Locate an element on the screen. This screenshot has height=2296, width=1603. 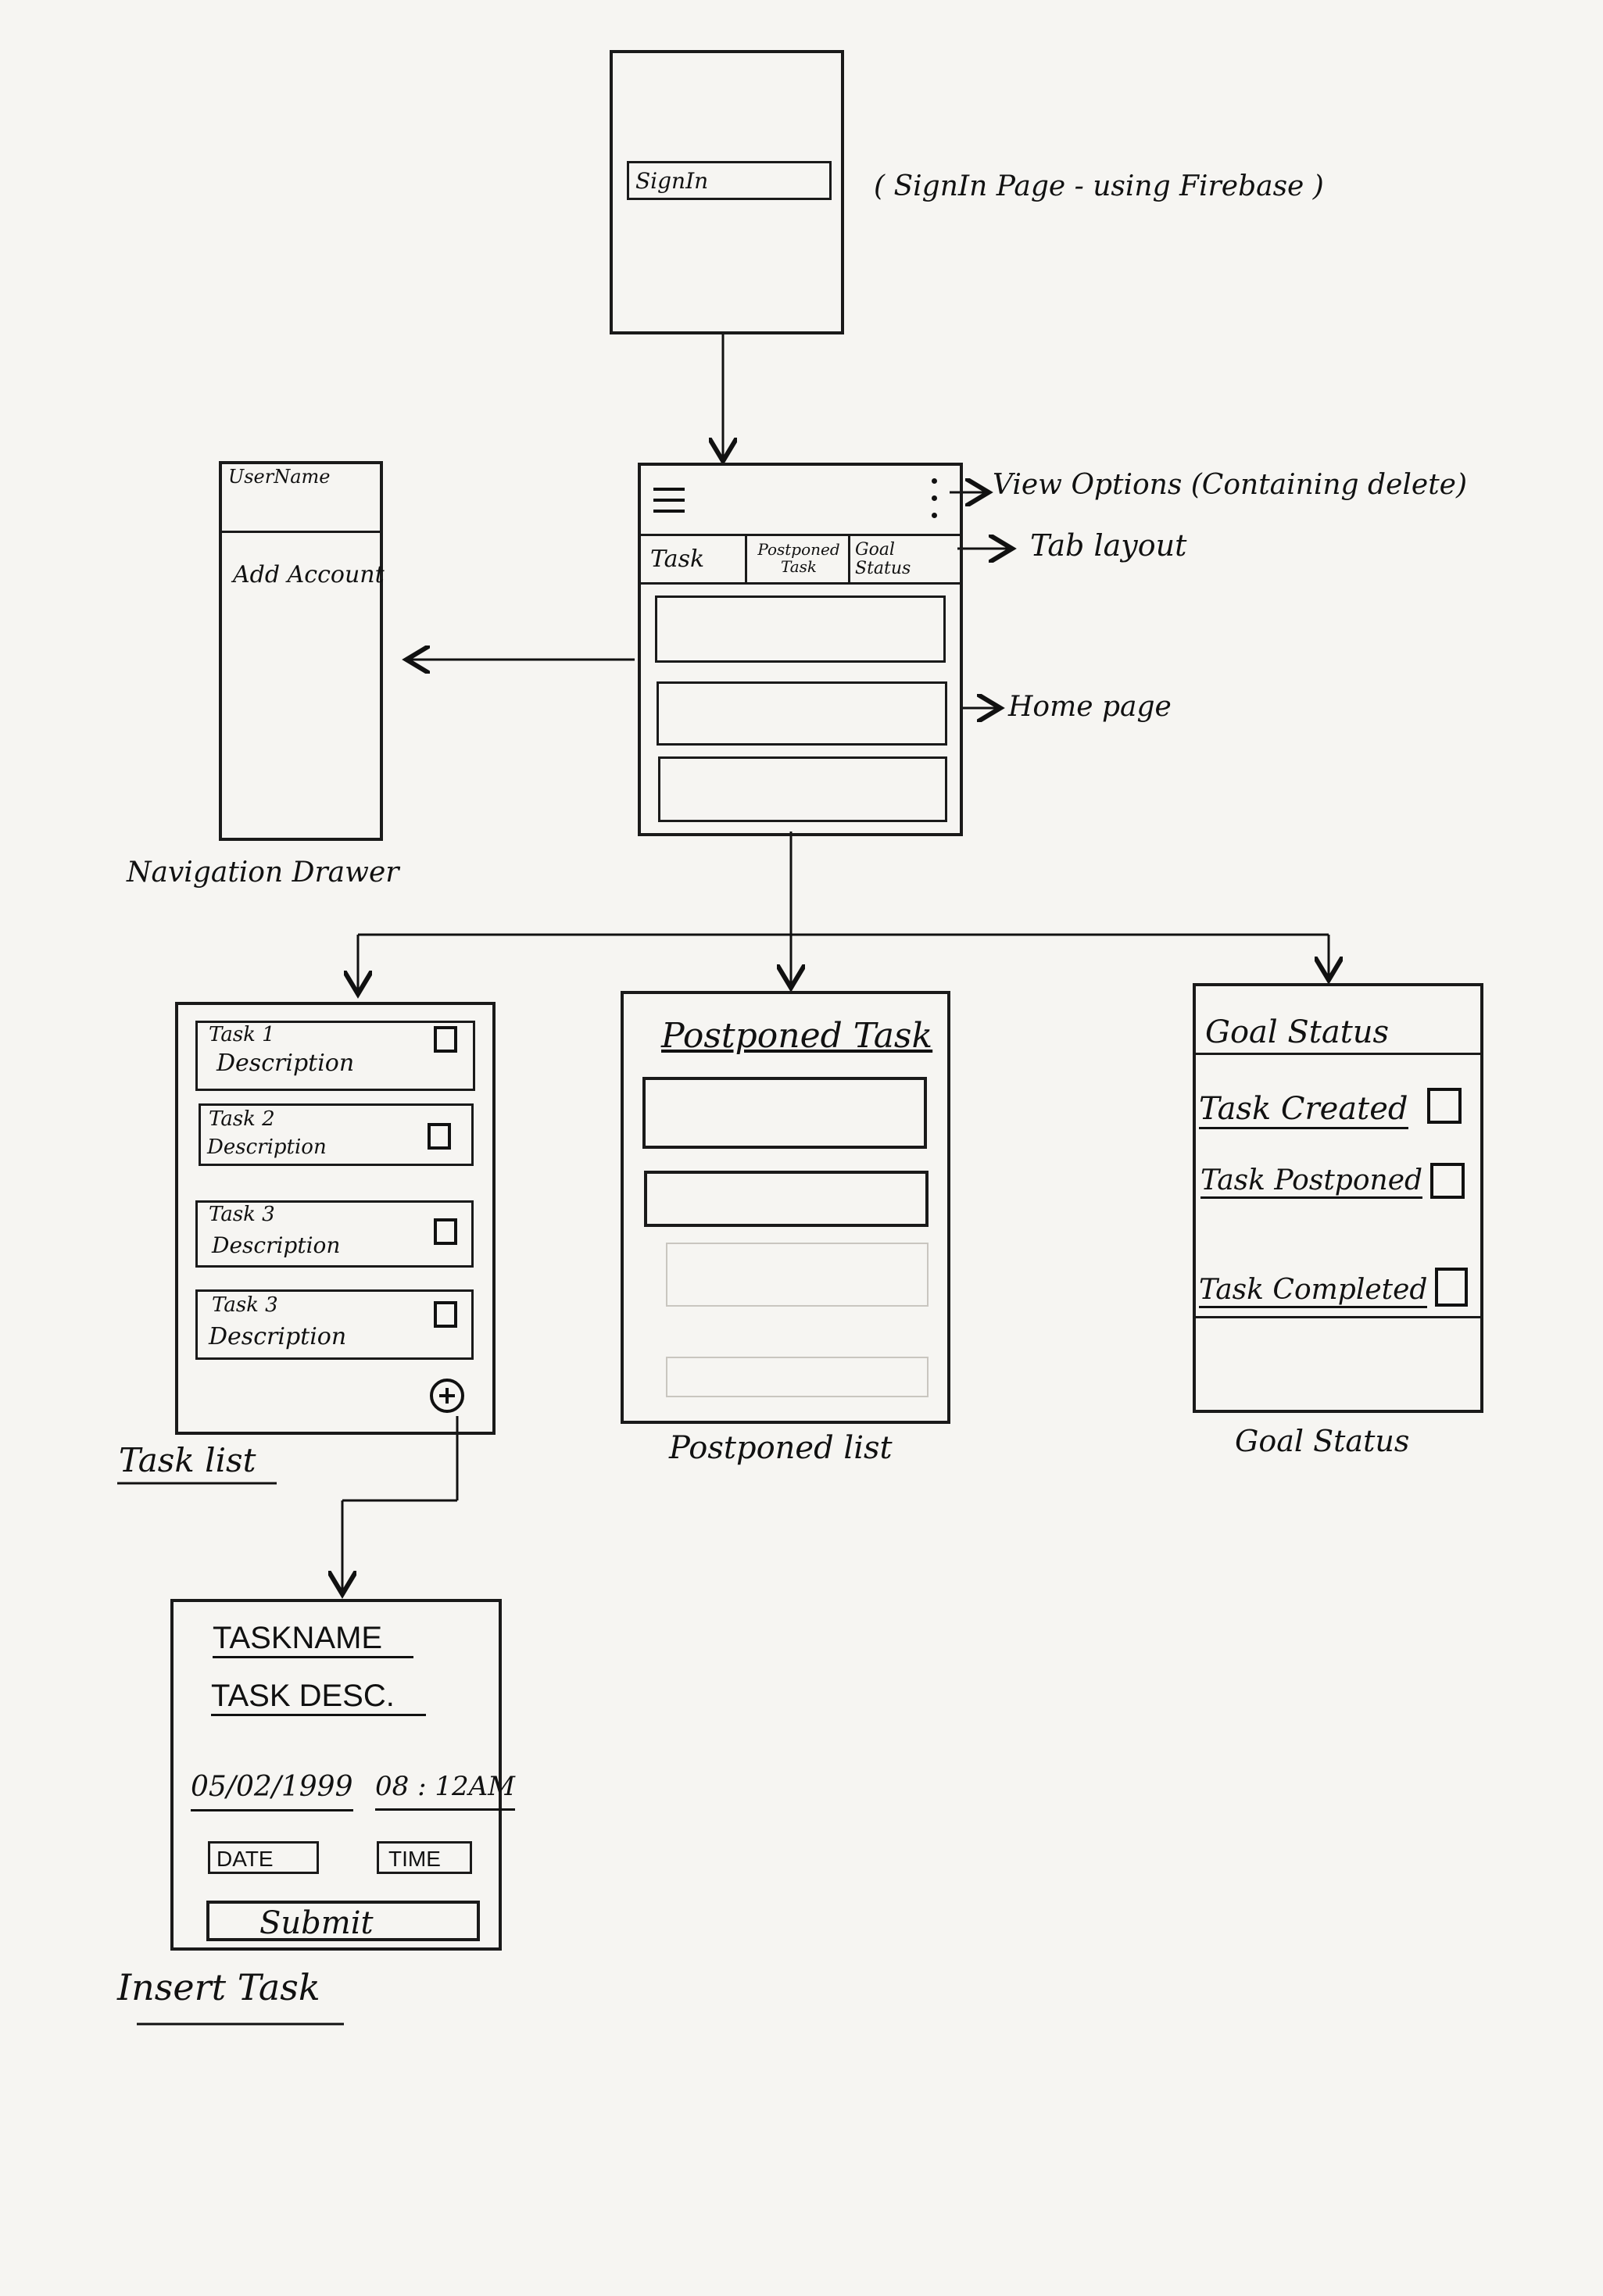
submit-button: Submit is located at coordinates (343, 1921).